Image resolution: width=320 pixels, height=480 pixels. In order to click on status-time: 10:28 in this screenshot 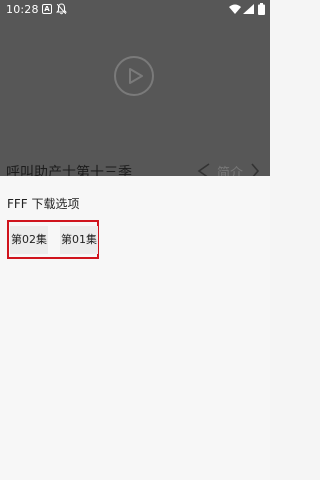, I will do `click(22, 9)`.